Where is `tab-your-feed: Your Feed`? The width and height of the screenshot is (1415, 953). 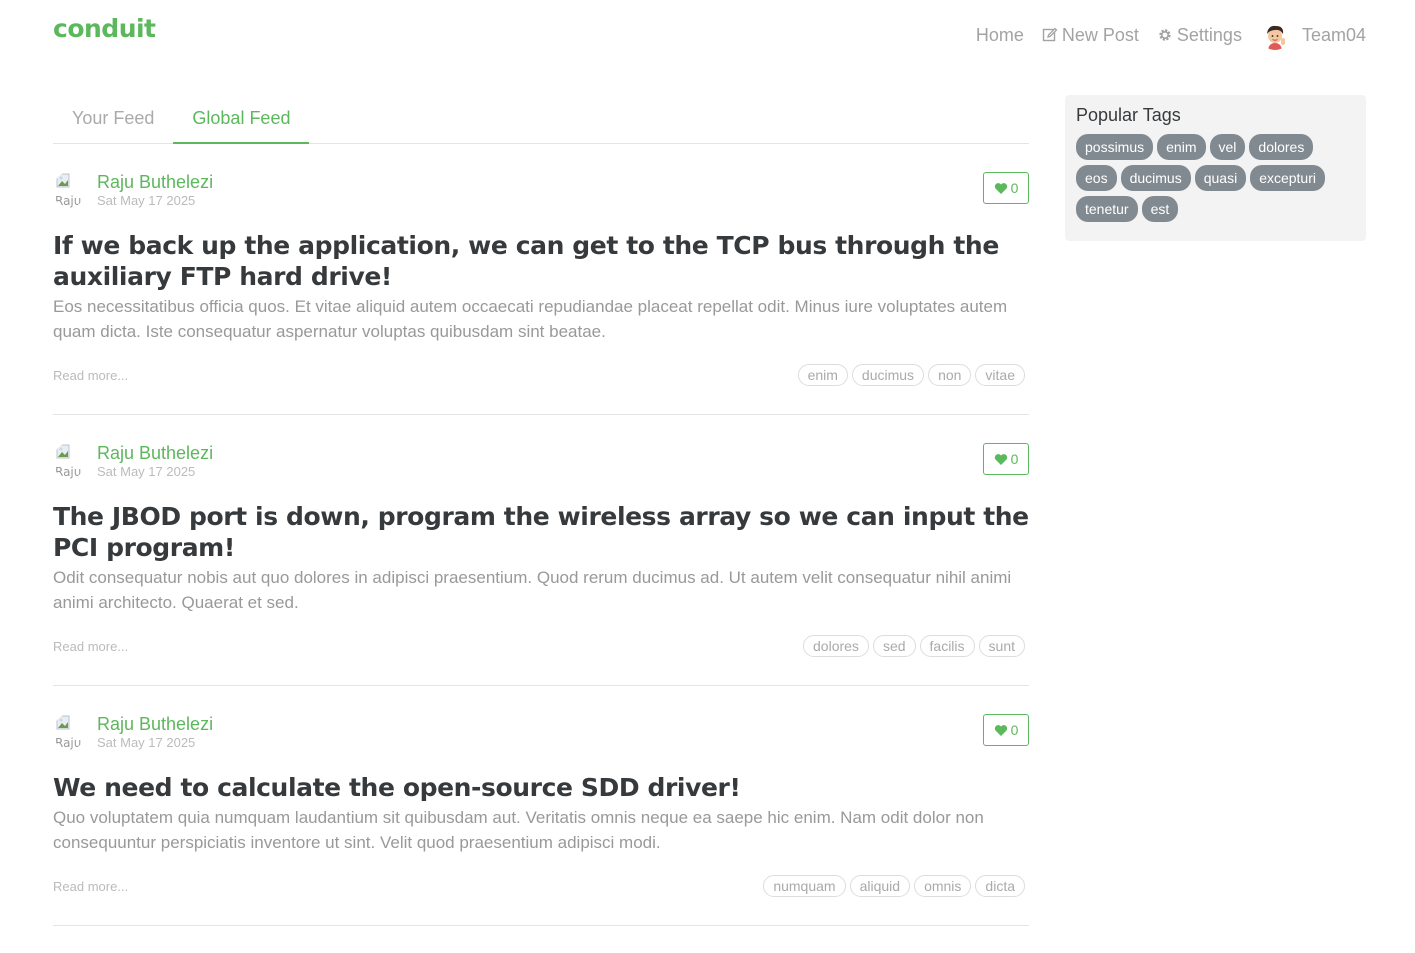 tab-your-feed: Your Feed is located at coordinates (113, 120).